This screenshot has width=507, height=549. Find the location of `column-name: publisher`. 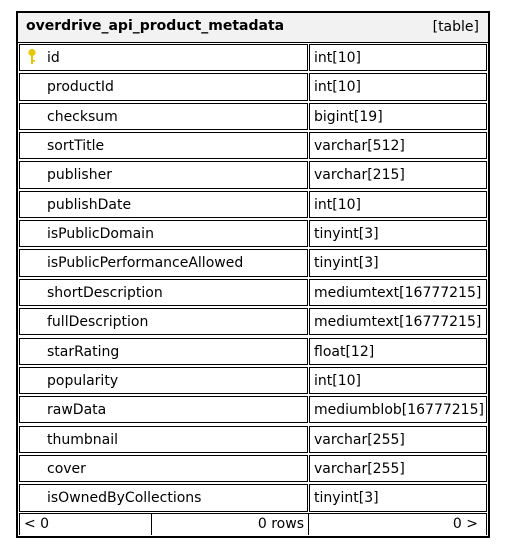

column-name: publisher is located at coordinates (163, 175).